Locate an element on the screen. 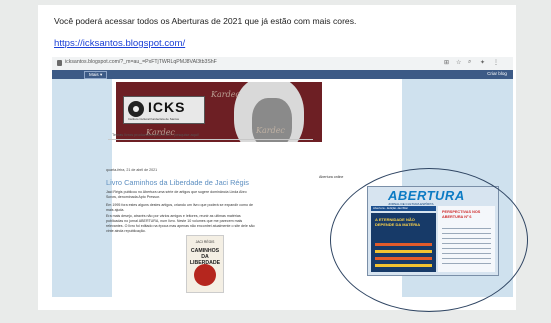  extensions-icon: ✦ is located at coordinates (482, 62).